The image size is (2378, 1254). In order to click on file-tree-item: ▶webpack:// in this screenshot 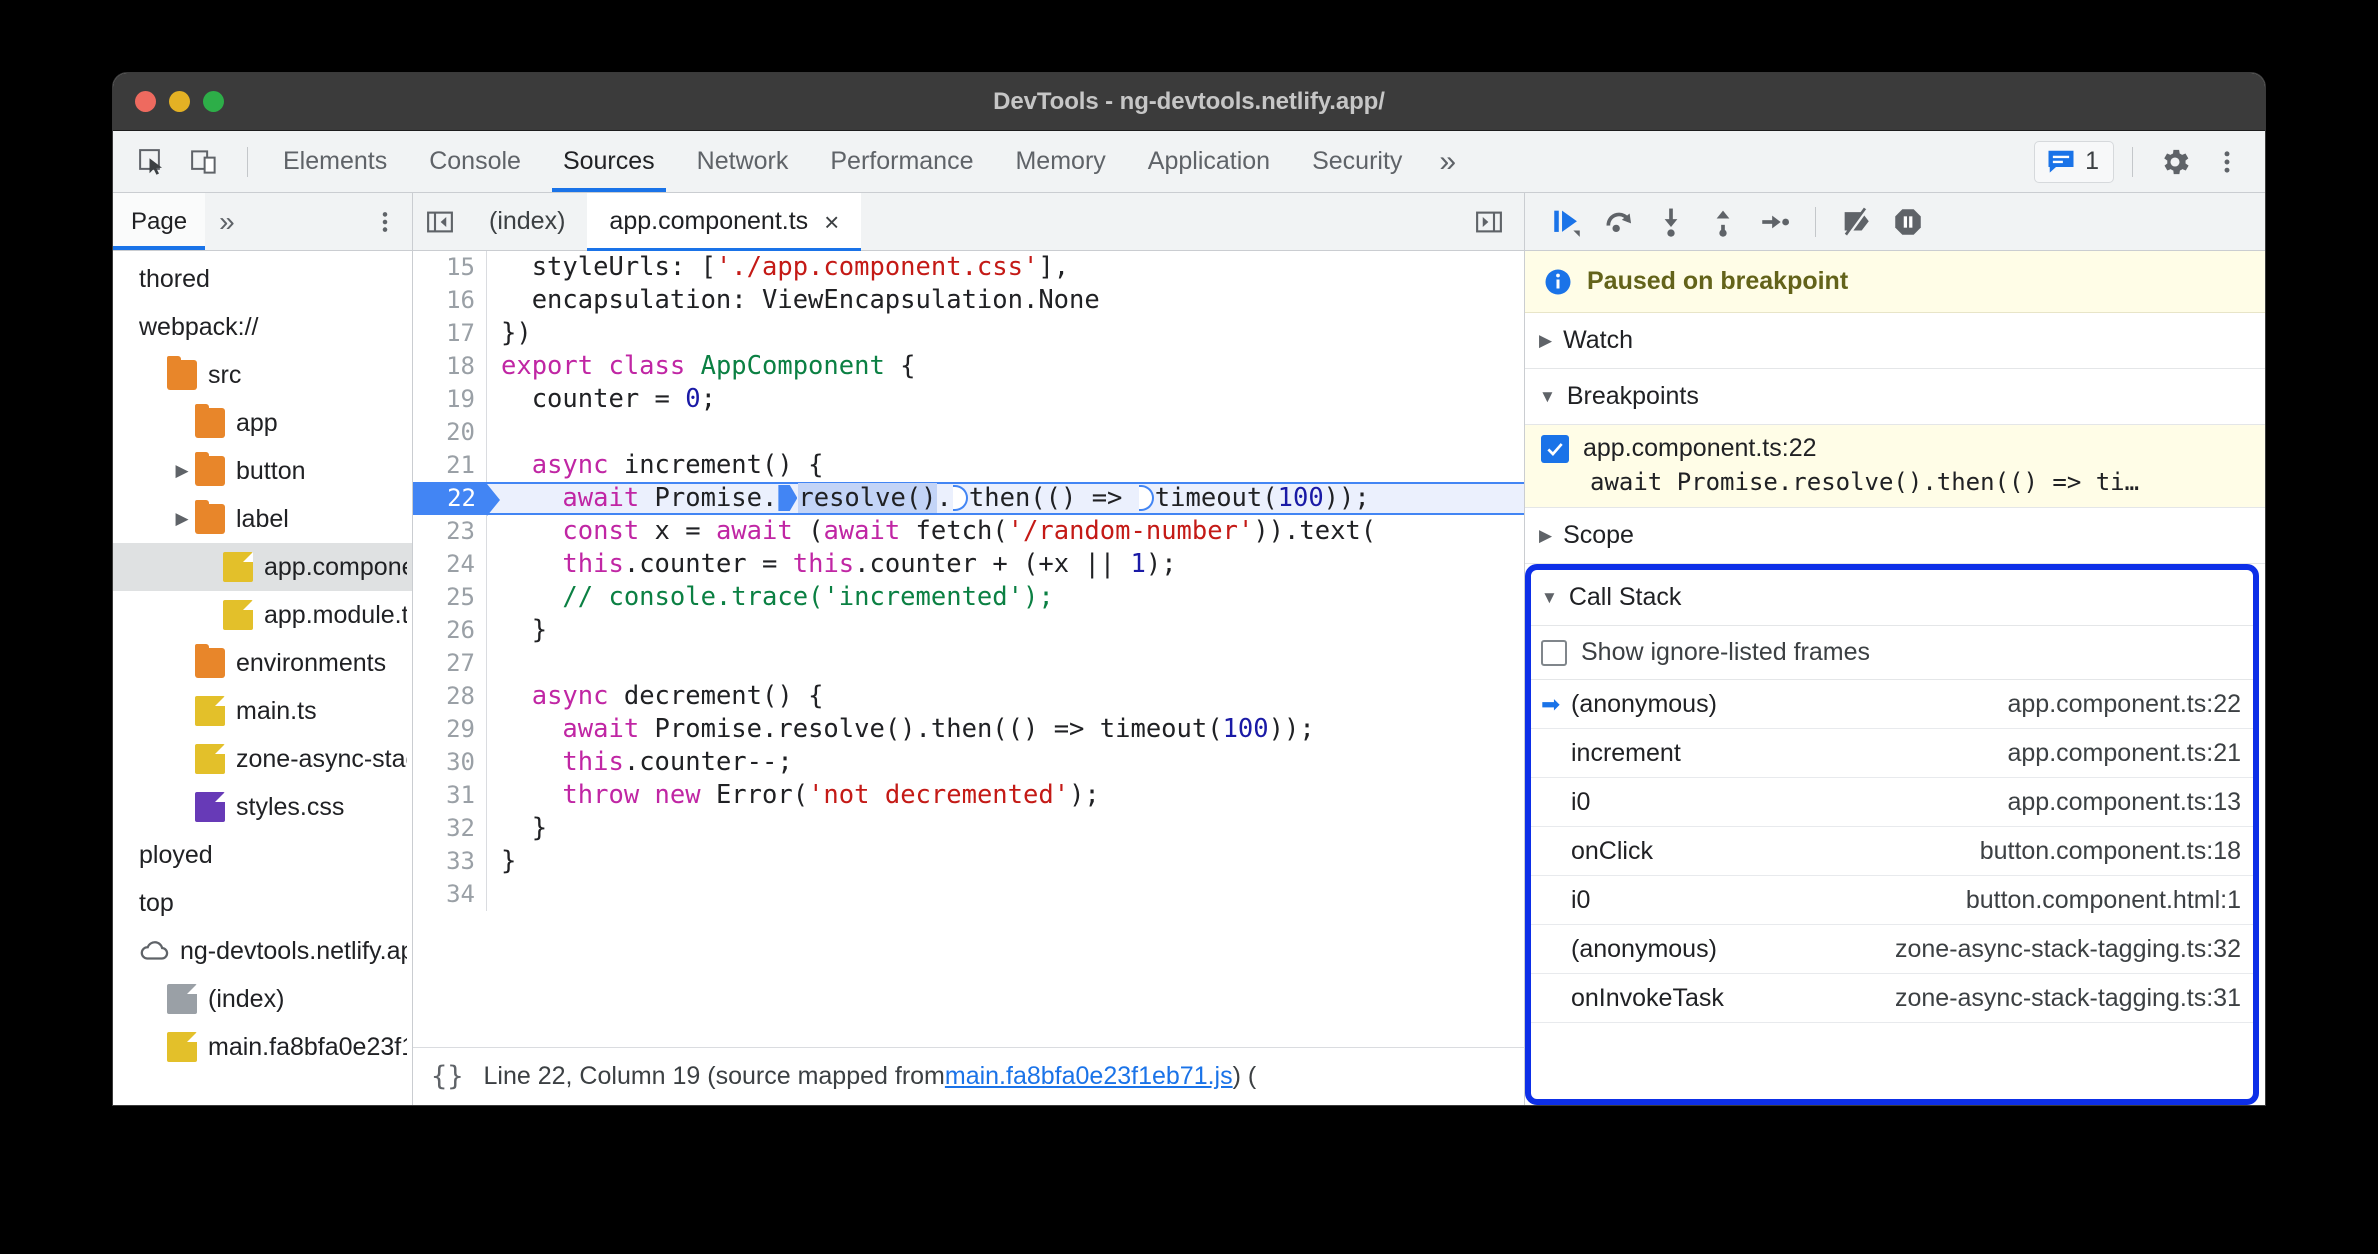, I will do `click(262, 327)`.